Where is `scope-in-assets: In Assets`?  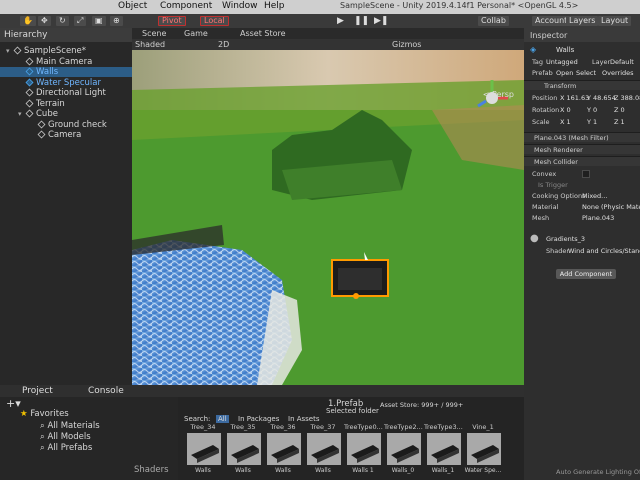
scope-in-assets: In Assets is located at coordinates (304, 419).